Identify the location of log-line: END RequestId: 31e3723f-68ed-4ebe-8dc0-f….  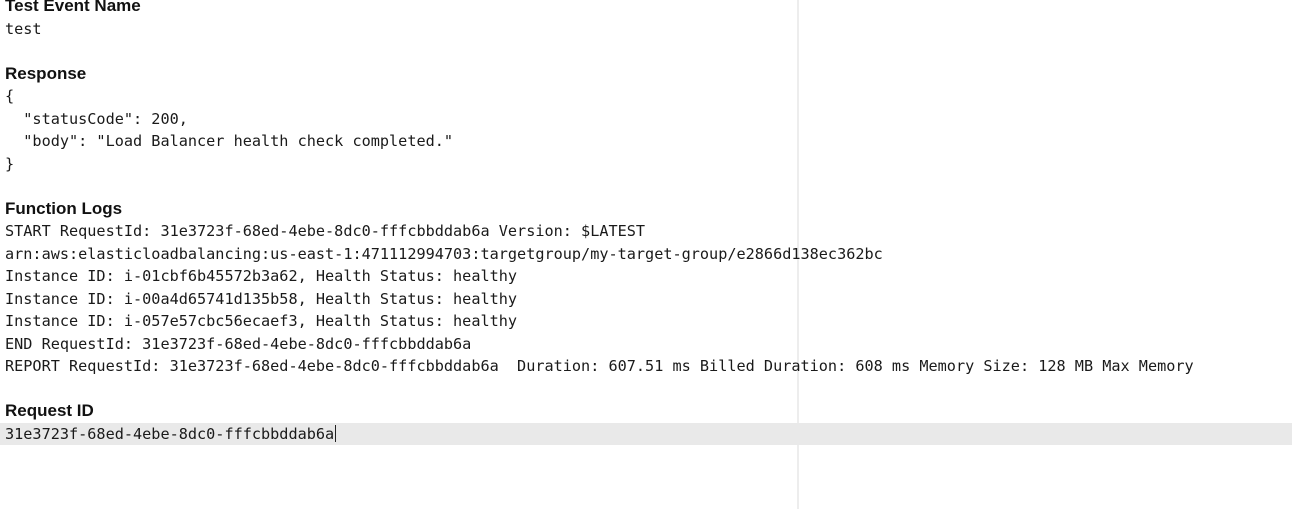
(238, 343).